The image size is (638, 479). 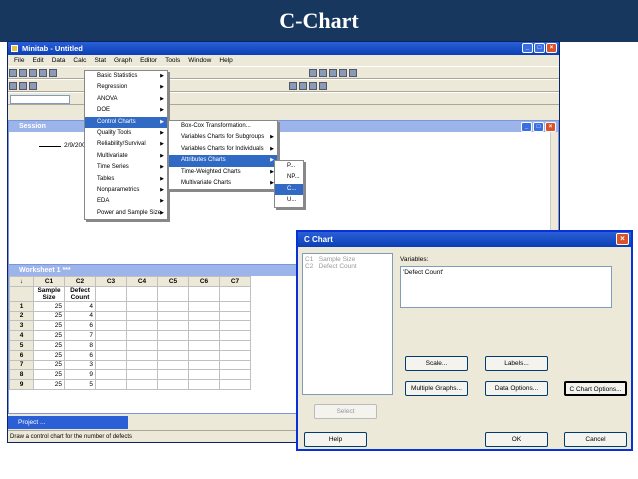 What do you see at coordinates (126, 179) in the screenshot?
I see `menu-item: Tables ▶` at bounding box center [126, 179].